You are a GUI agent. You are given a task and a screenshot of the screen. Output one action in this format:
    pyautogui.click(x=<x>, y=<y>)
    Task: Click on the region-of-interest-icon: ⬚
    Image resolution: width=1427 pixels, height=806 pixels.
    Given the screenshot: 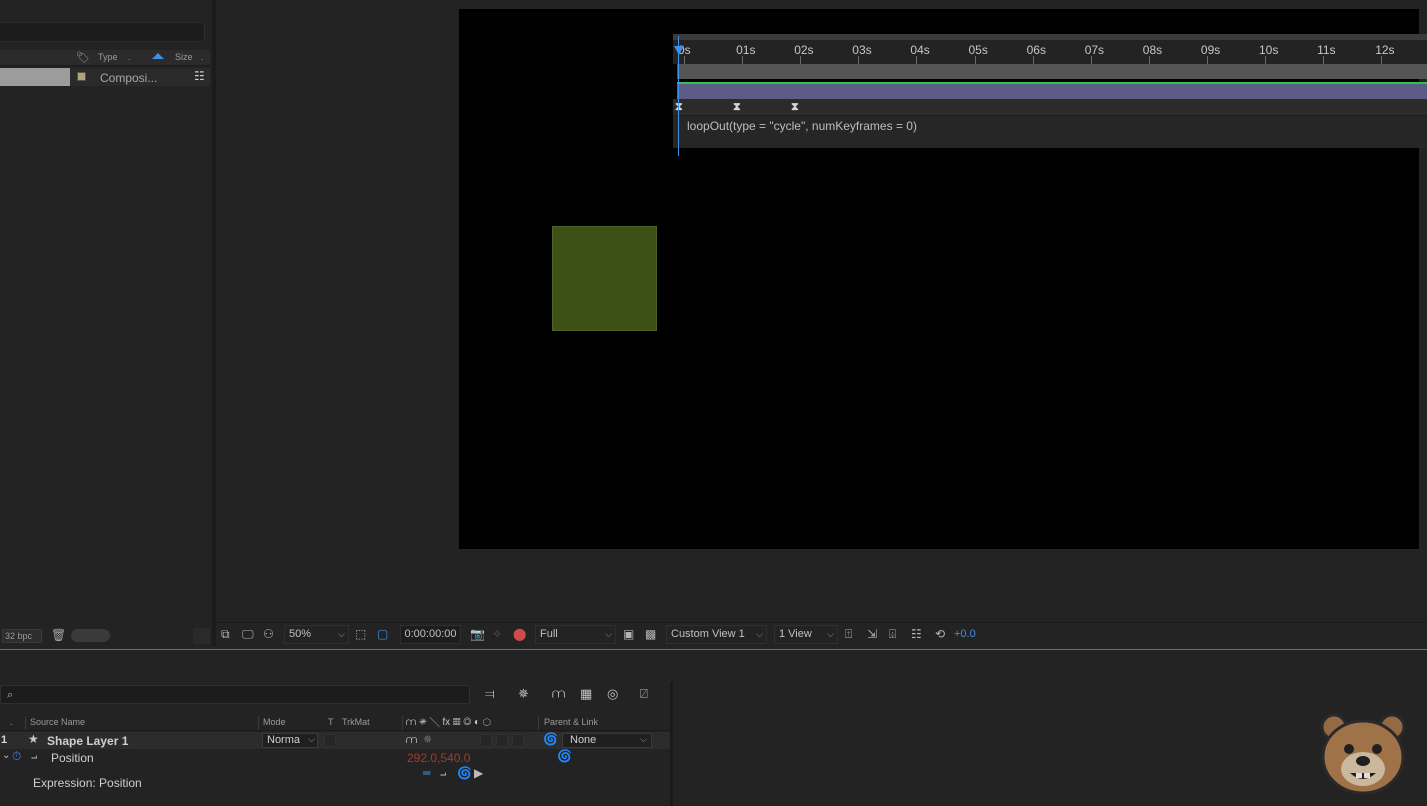 What is the action you would take?
    pyautogui.click(x=360, y=634)
    